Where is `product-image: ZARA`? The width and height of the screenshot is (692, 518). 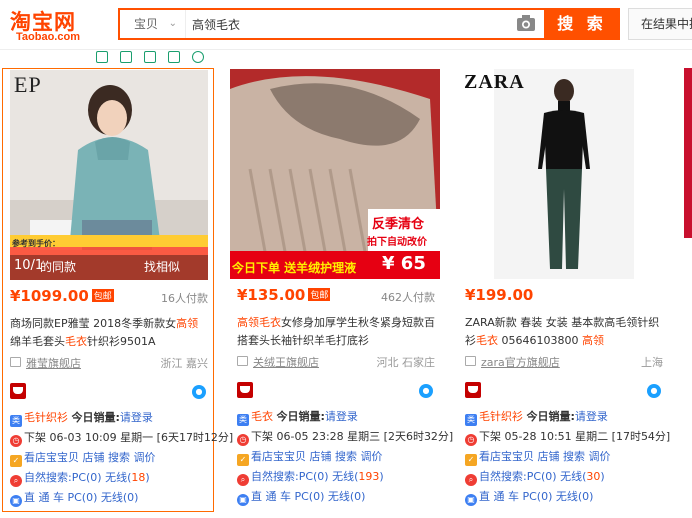
product-image: ZARA is located at coordinates (562, 174).